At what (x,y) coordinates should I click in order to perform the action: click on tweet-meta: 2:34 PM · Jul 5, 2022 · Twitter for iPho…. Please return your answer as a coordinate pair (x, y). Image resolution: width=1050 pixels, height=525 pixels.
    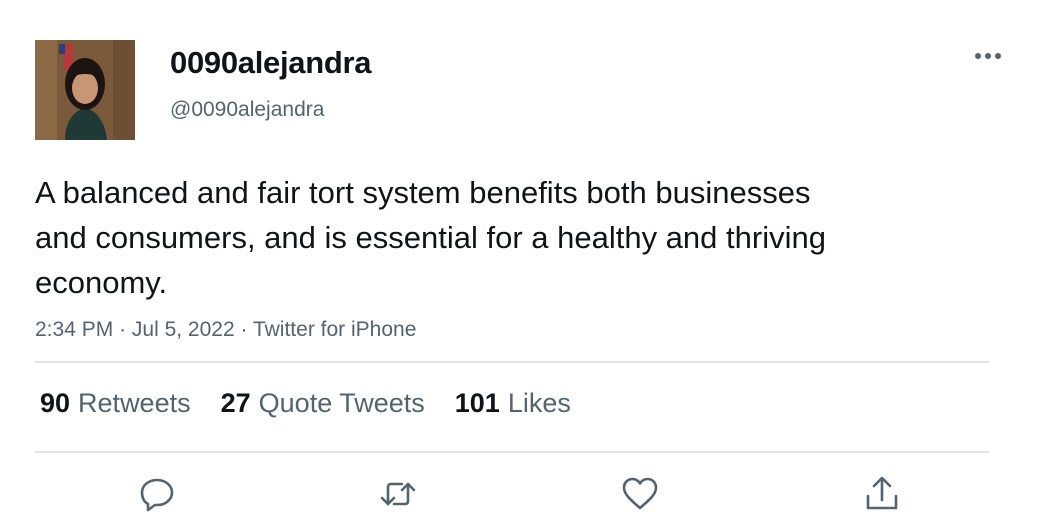
    Looking at the image, I should click on (225, 330).